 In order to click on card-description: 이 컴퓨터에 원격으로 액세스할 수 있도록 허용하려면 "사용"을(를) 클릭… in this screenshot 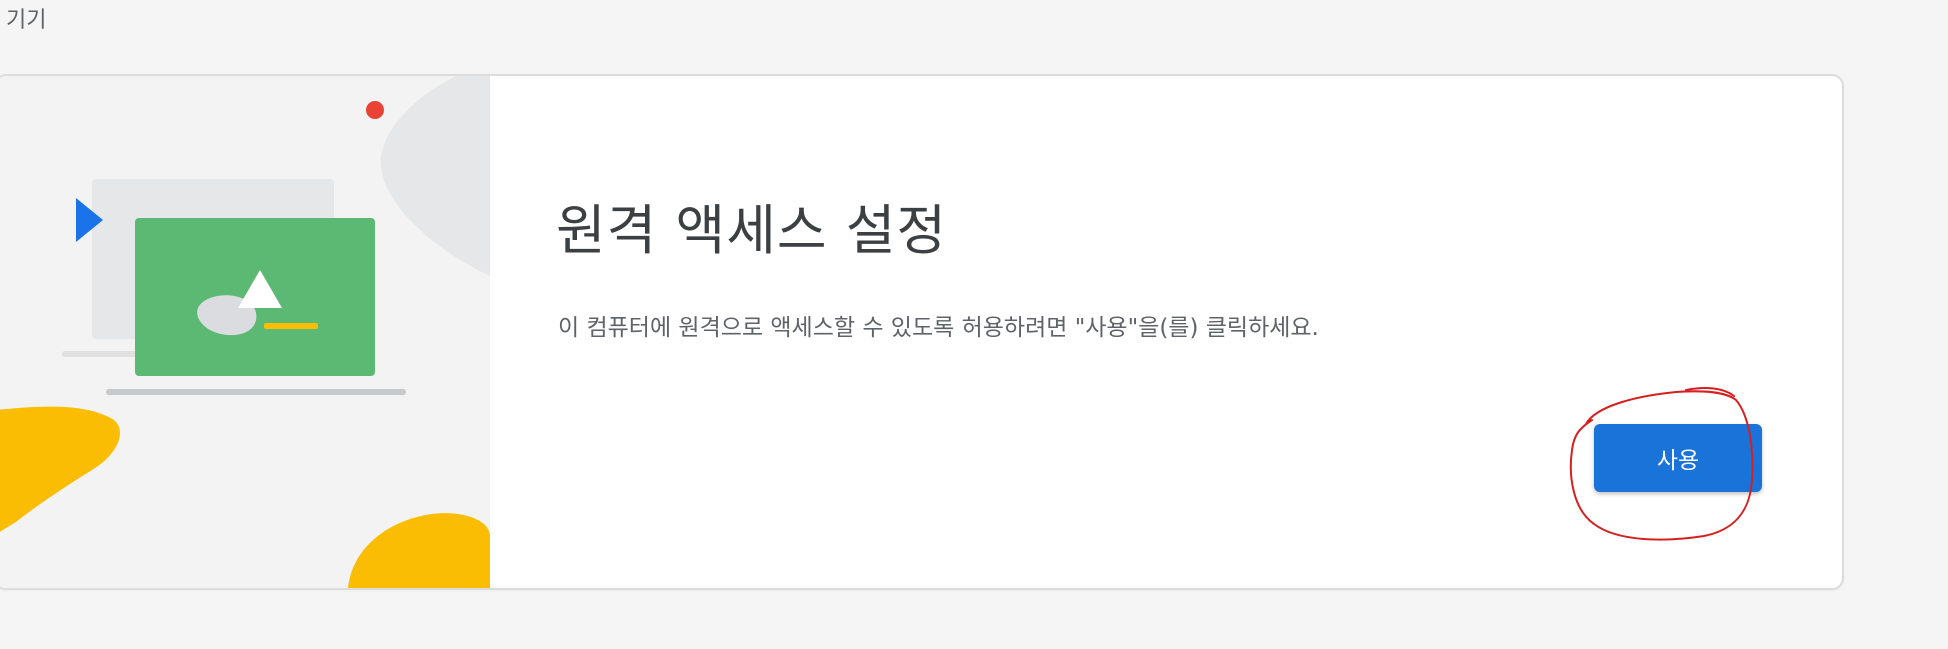, I will do `click(938, 328)`.